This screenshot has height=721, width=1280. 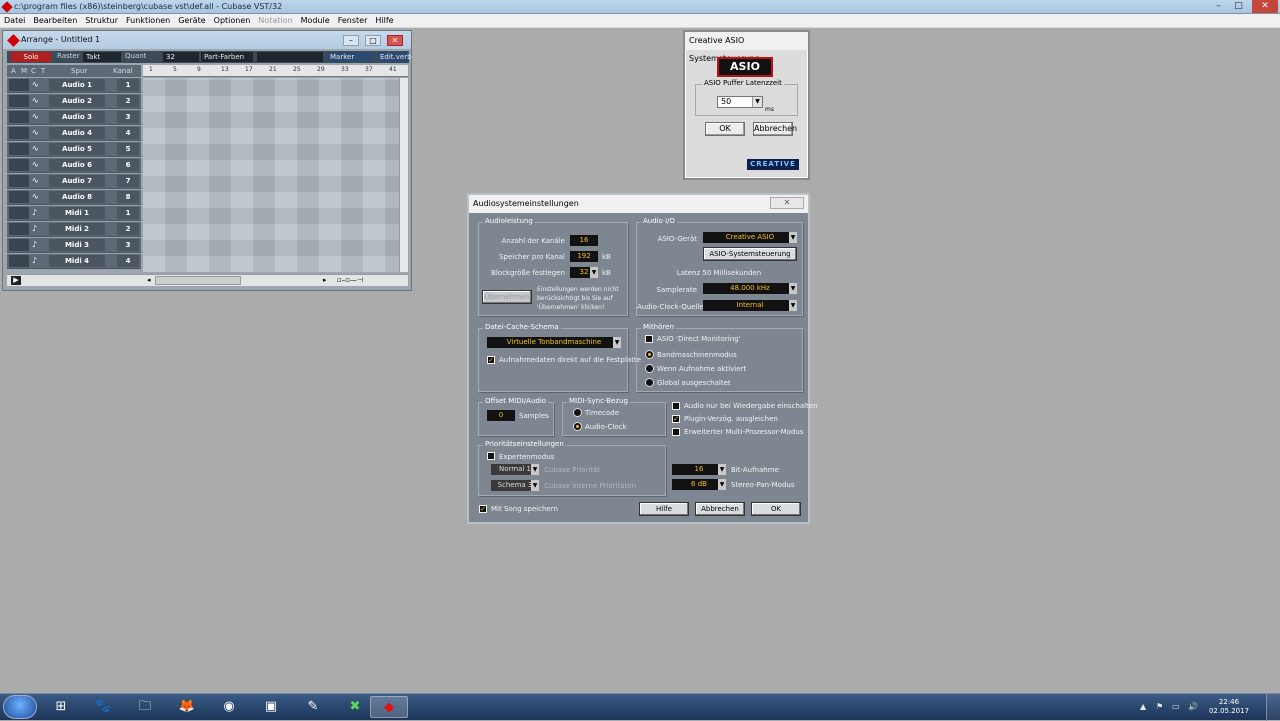 What do you see at coordinates (483, 509) in the screenshot?
I see `save-with-song-checkbox: ✓` at bounding box center [483, 509].